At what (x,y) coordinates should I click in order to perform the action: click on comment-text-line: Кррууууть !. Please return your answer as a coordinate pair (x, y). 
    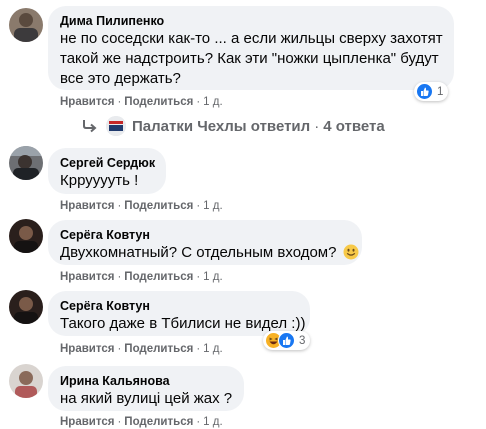
    Looking at the image, I should click on (99, 180).